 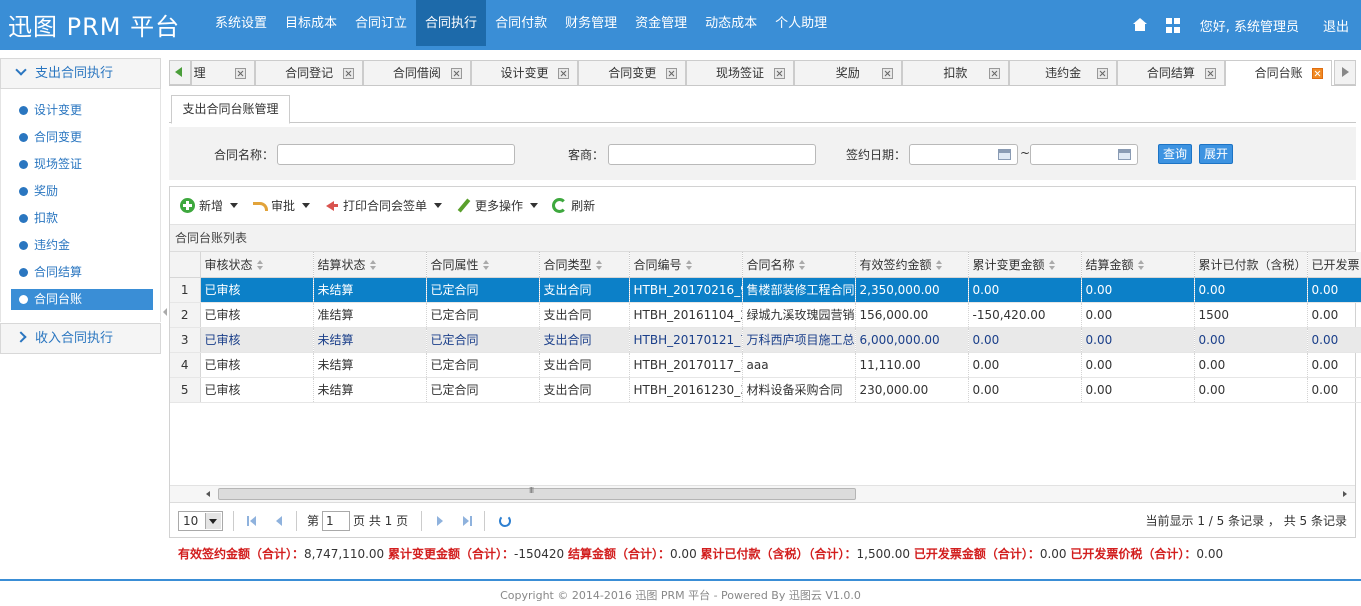 I want to click on date-to-input, so click(x=1084, y=154).